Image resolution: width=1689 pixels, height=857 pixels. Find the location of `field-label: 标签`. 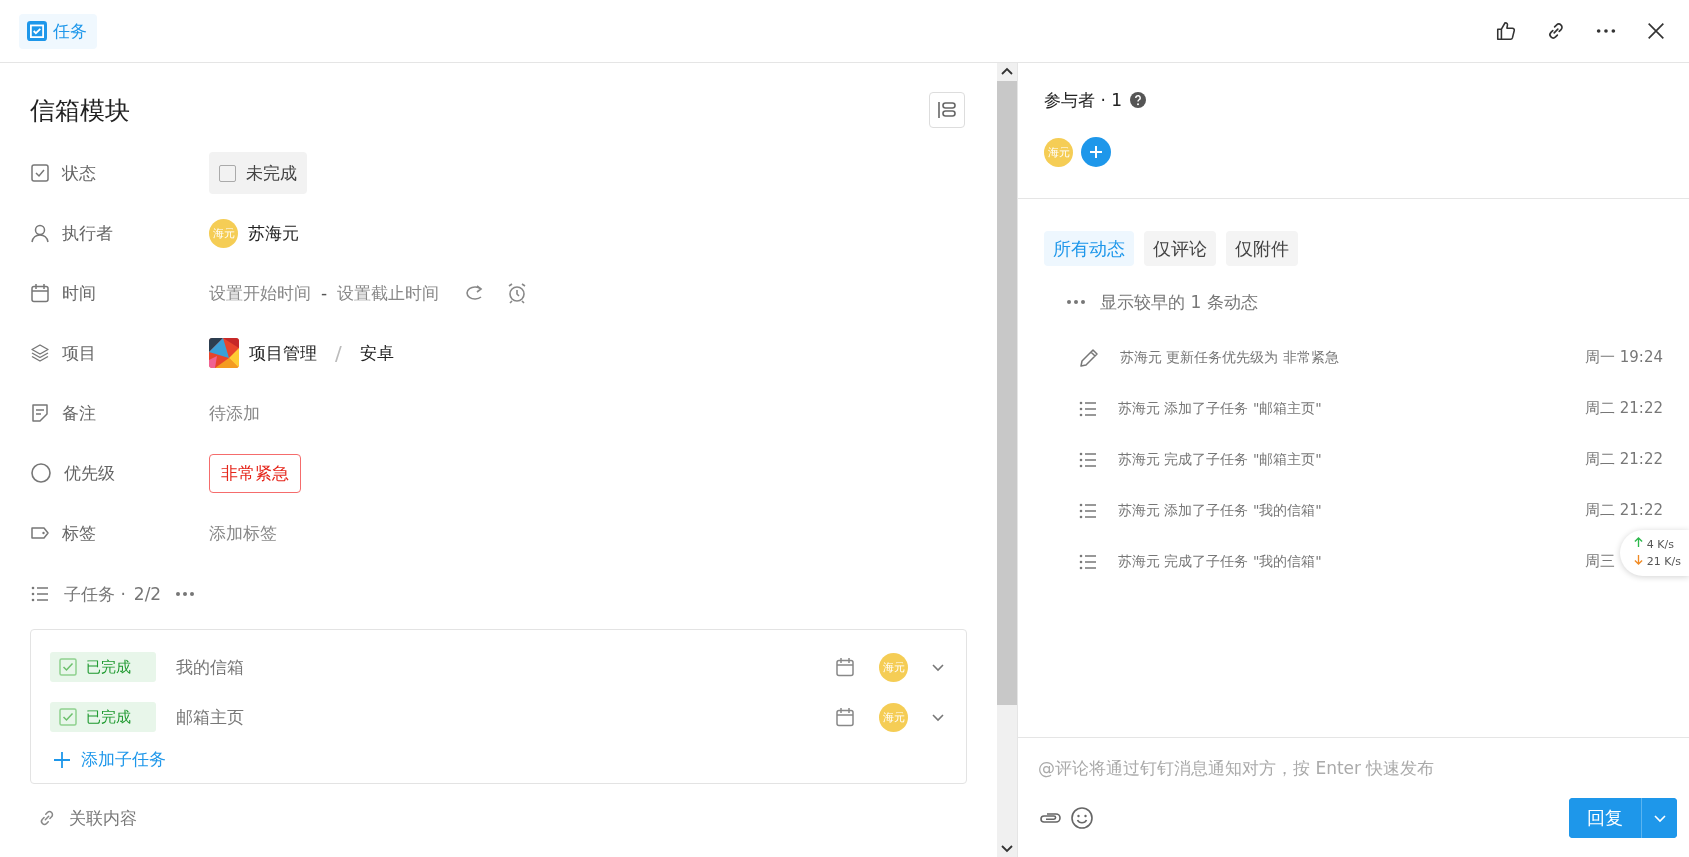

field-label: 标签 is located at coordinates (79, 533).